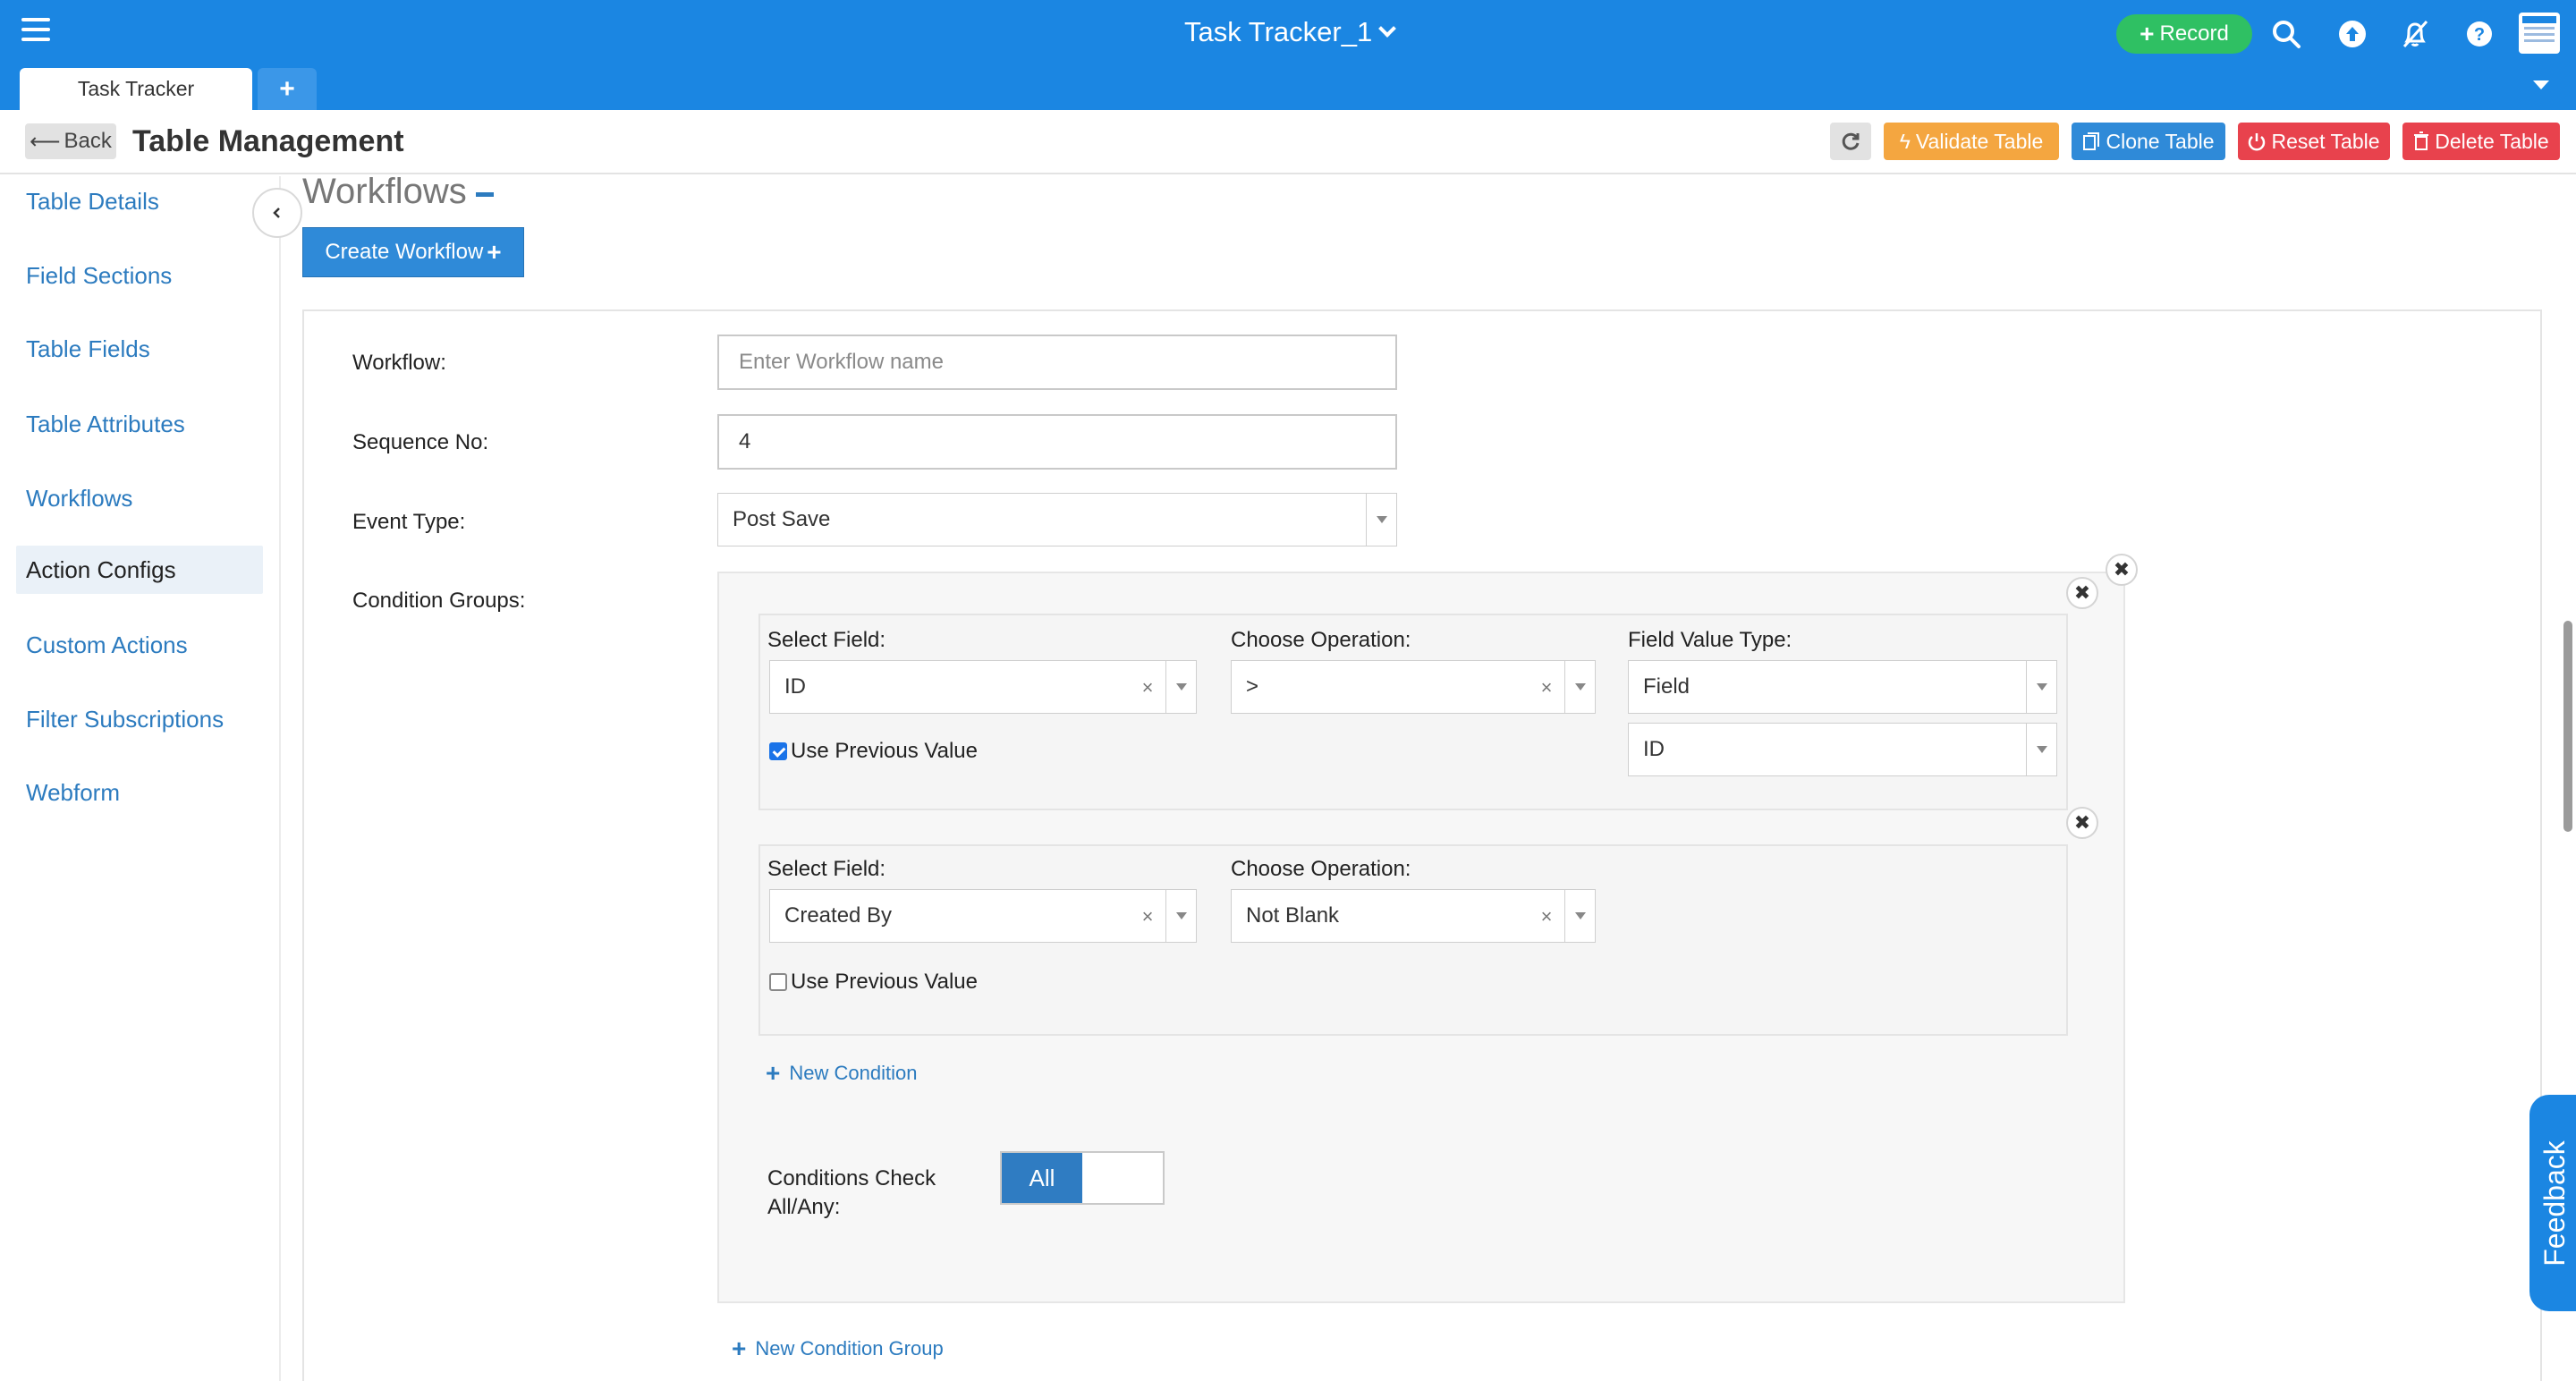  What do you see at coordinates (404, 252) in the screenshot?
I see `create-workflow-label: Create Workflow` at bounding box center [404, 252].